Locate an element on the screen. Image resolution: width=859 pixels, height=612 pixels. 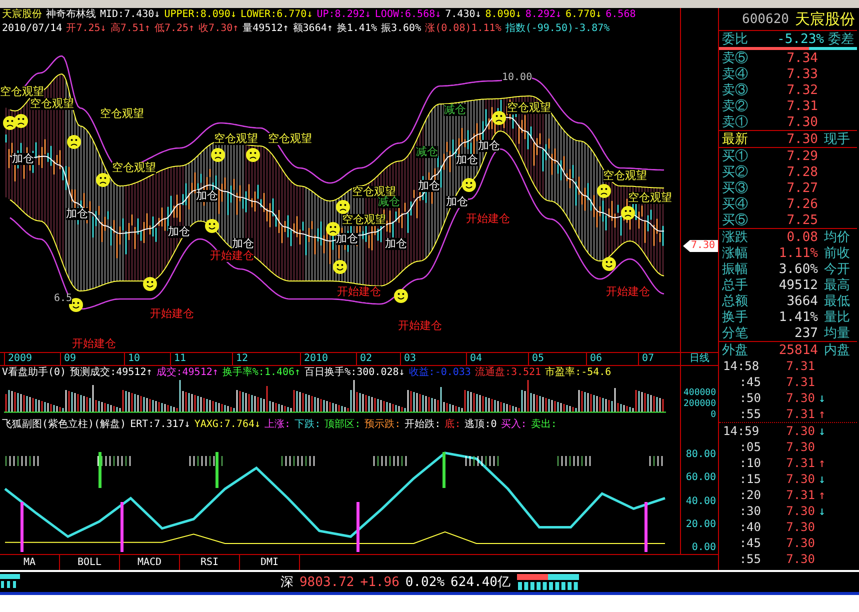
indicator-value: 8.090↓ is located at coordinates (503, 15).